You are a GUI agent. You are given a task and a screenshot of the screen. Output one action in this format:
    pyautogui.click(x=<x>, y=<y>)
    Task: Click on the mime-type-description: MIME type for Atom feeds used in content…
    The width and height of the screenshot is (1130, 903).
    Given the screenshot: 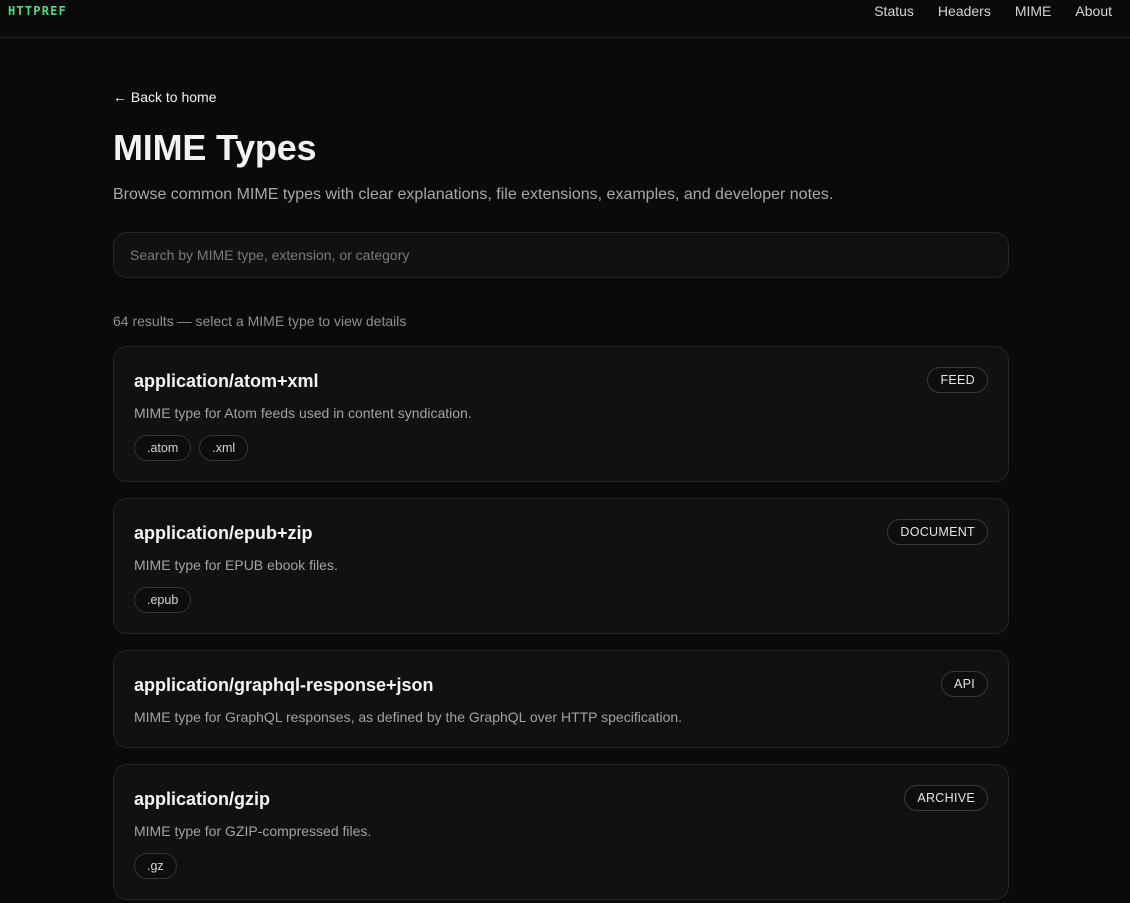 What is the action you would take?
    pyautogui.click(x=303, y=413)
    